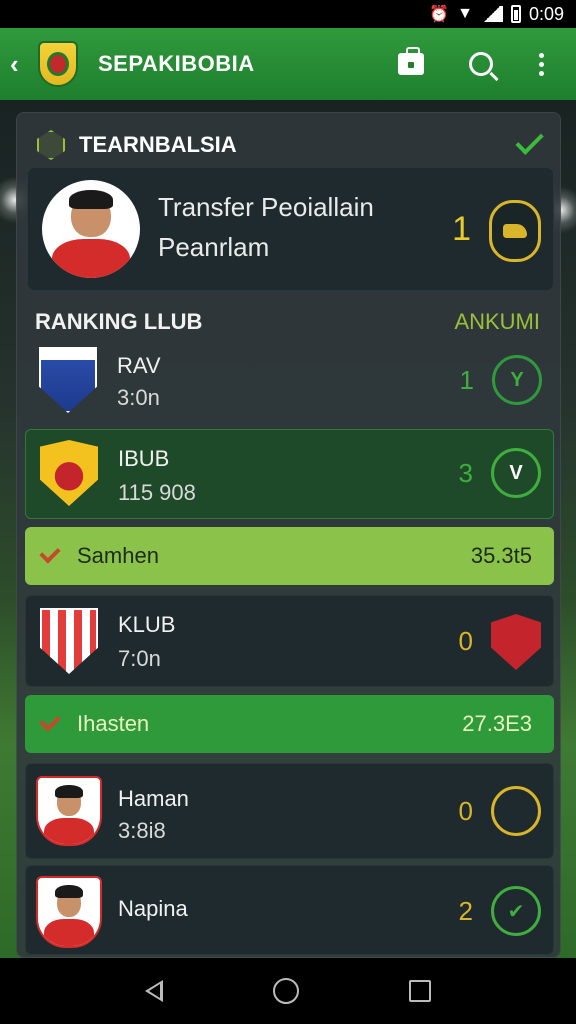  What do you see at coordinates (20, 64) in the screenshot?
I see `back-arrow-icon: ‹` at bounding box center [20, 64].